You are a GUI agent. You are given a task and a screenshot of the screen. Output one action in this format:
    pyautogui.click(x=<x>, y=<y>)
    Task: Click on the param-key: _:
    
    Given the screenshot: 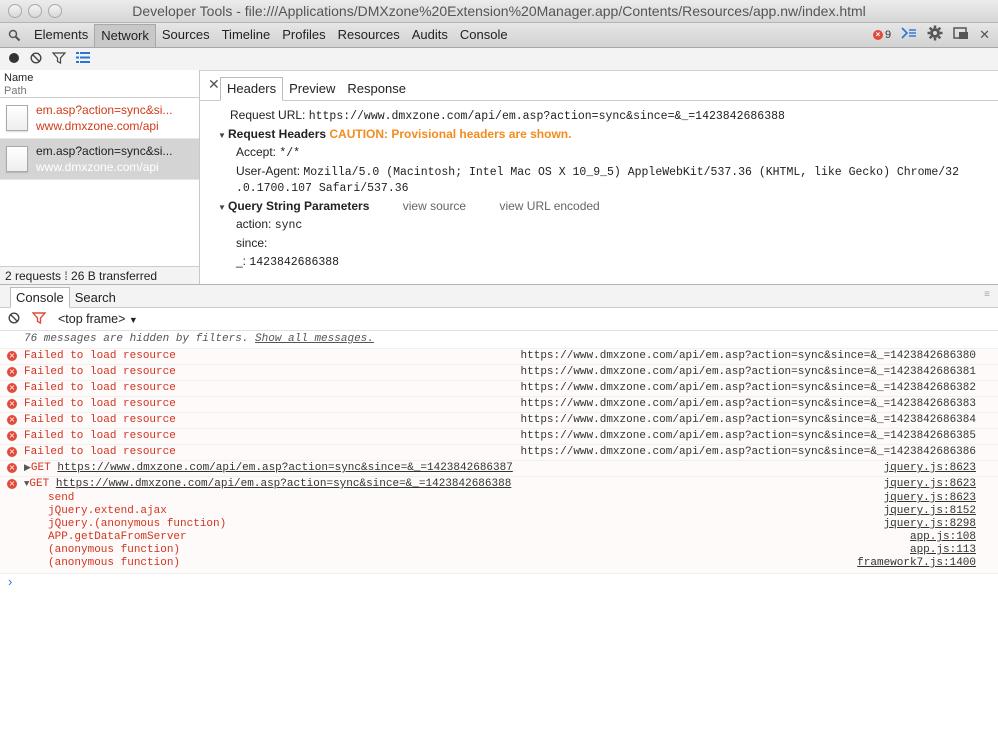 What is the action you would take?
    pyautogui.click(x=241, y=261)
    